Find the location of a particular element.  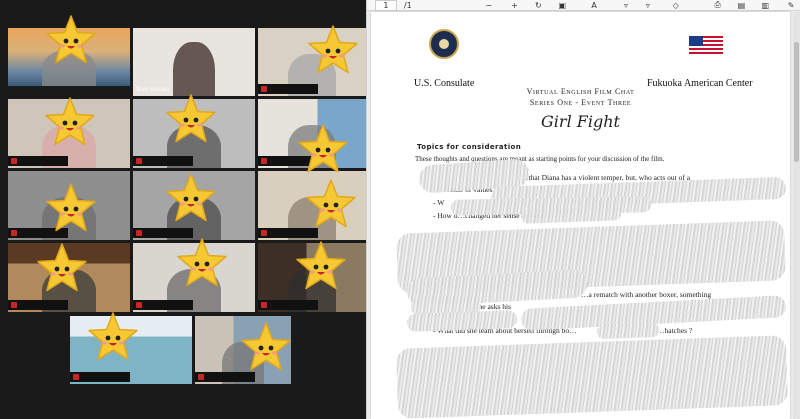

rotate-icon: ↻ is located at coordinates (538, 5).